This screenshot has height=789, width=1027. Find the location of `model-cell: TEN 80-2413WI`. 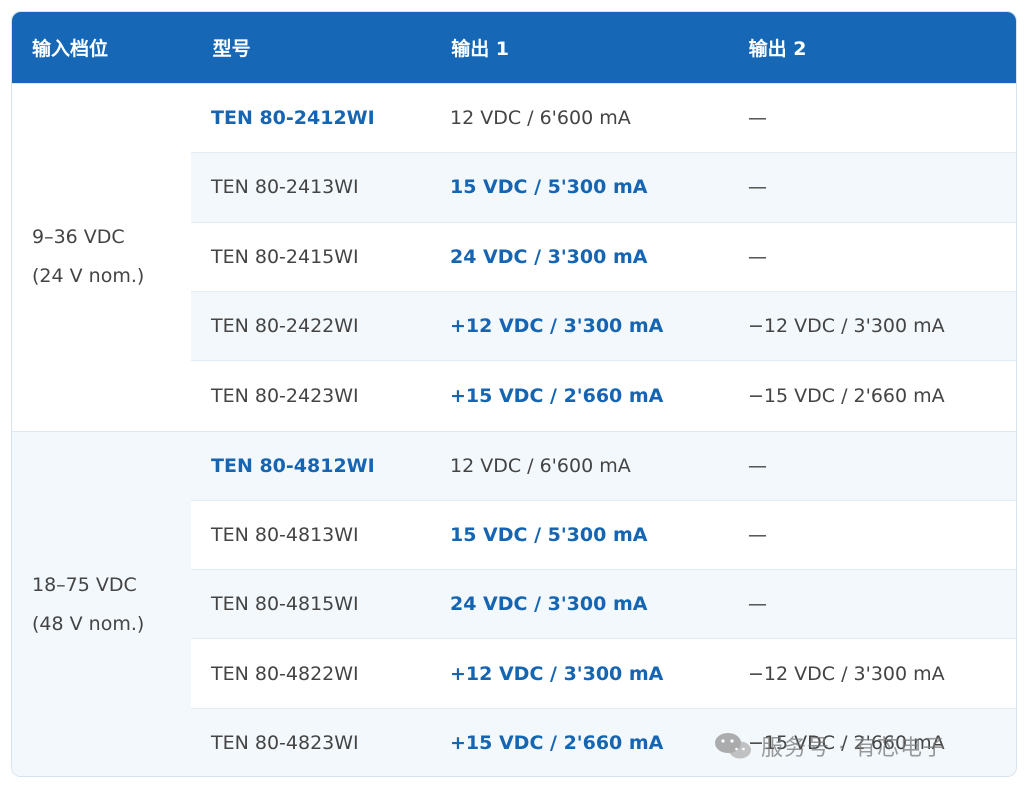

model-cell: TEN 80-2413WI is located at coordinates (285, 187).